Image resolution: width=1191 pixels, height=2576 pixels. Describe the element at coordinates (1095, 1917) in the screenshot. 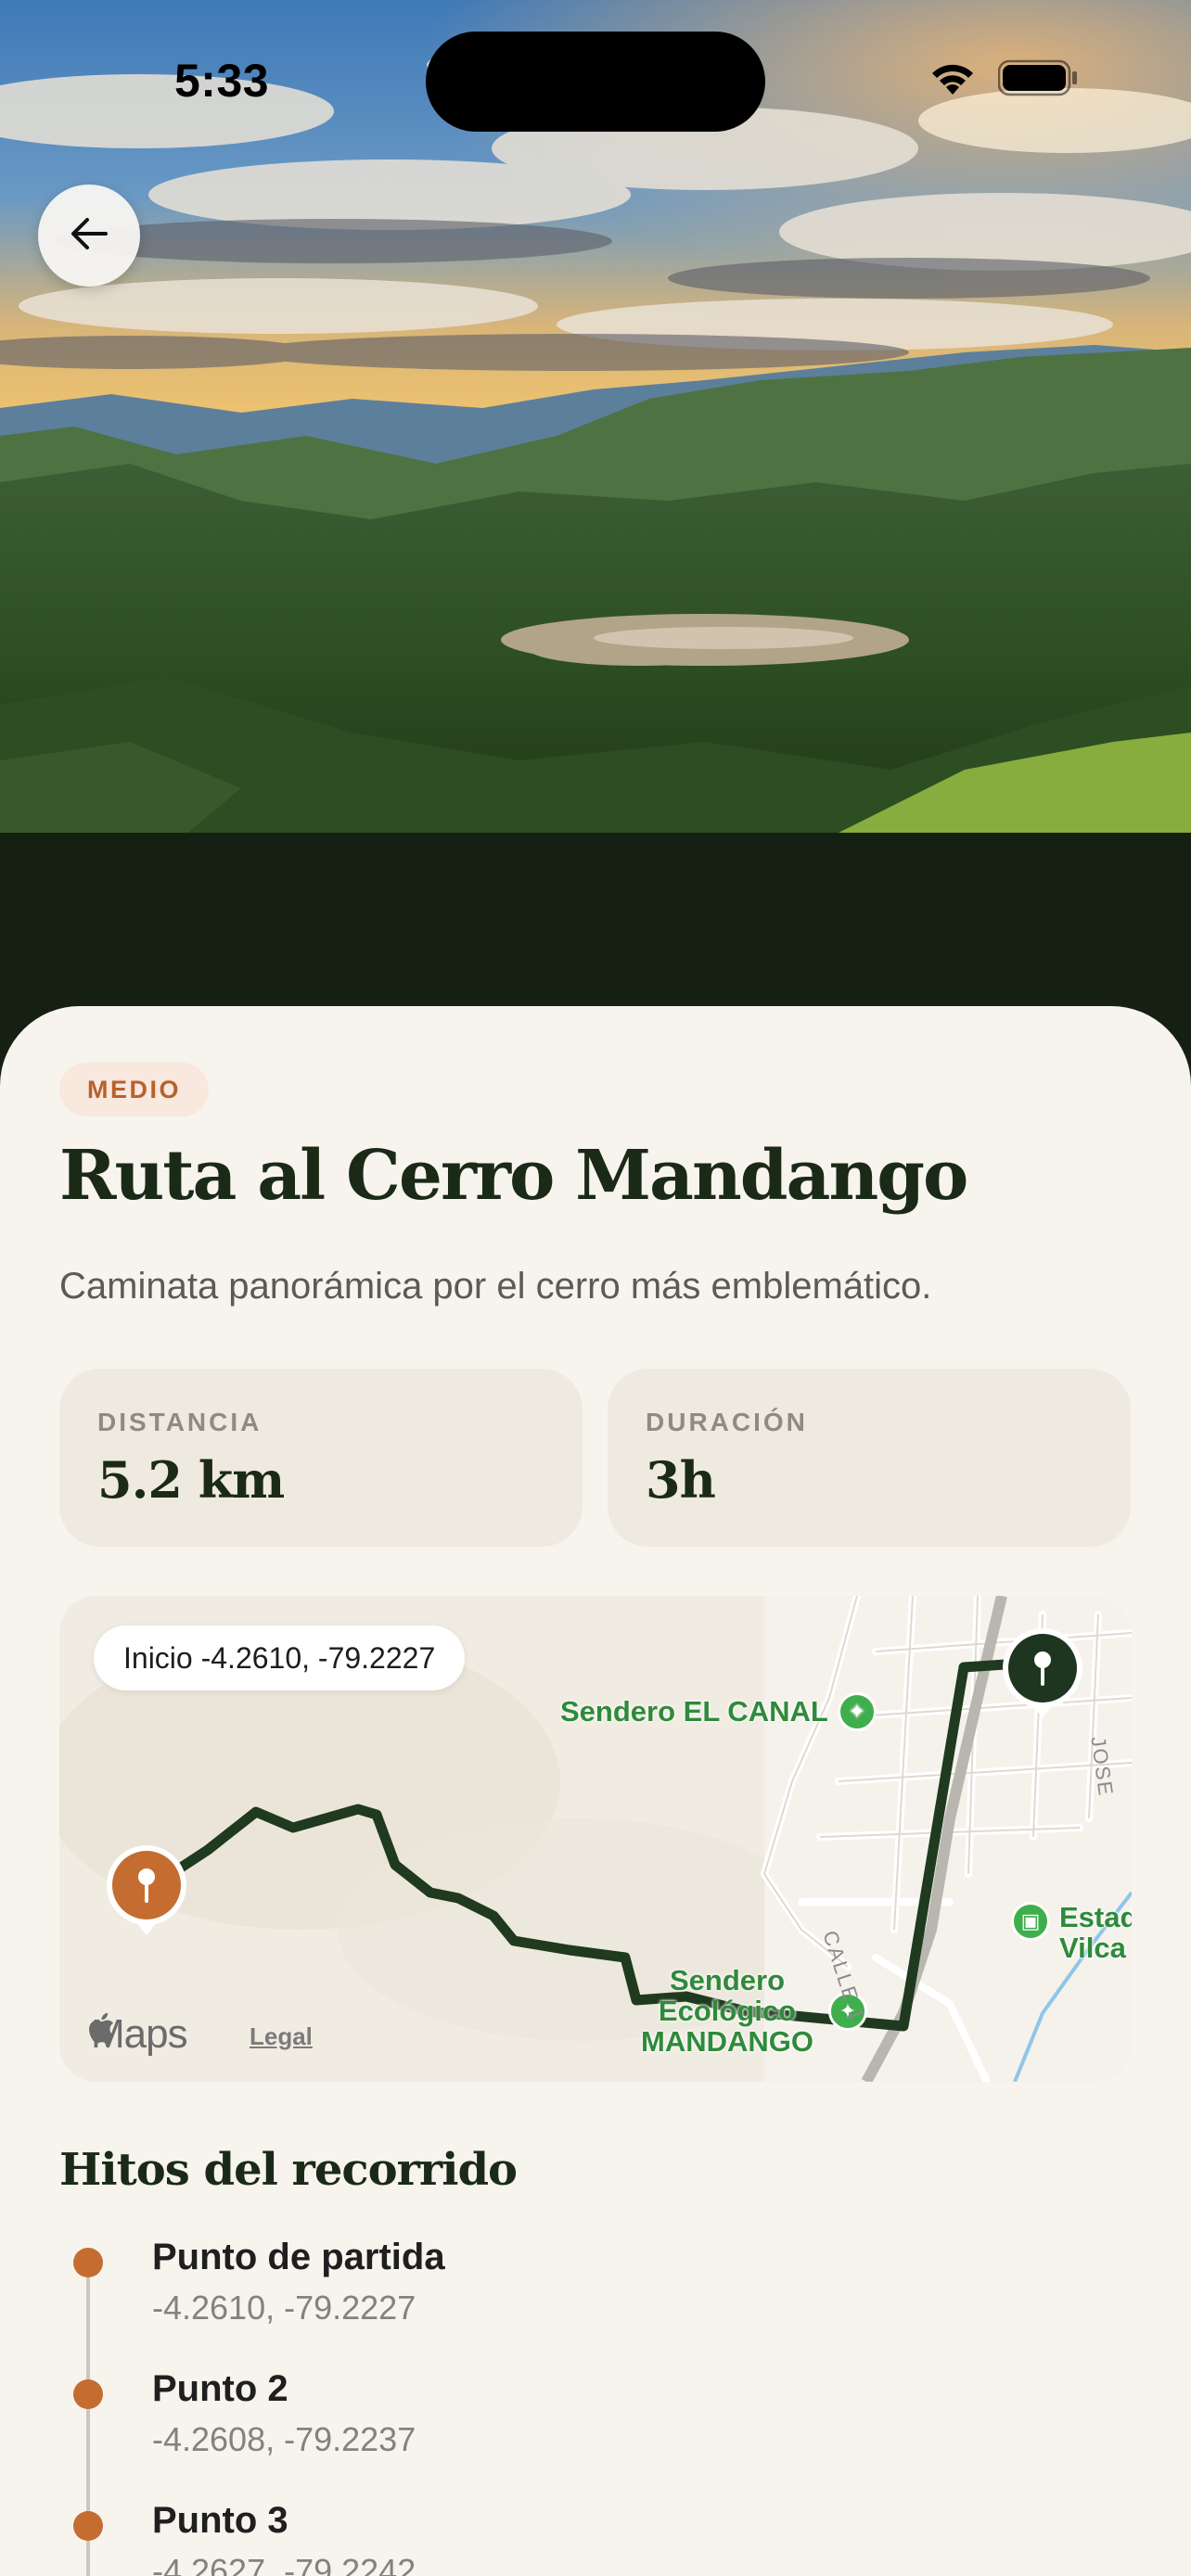

I see `poi-name-line: Estad` at that location.